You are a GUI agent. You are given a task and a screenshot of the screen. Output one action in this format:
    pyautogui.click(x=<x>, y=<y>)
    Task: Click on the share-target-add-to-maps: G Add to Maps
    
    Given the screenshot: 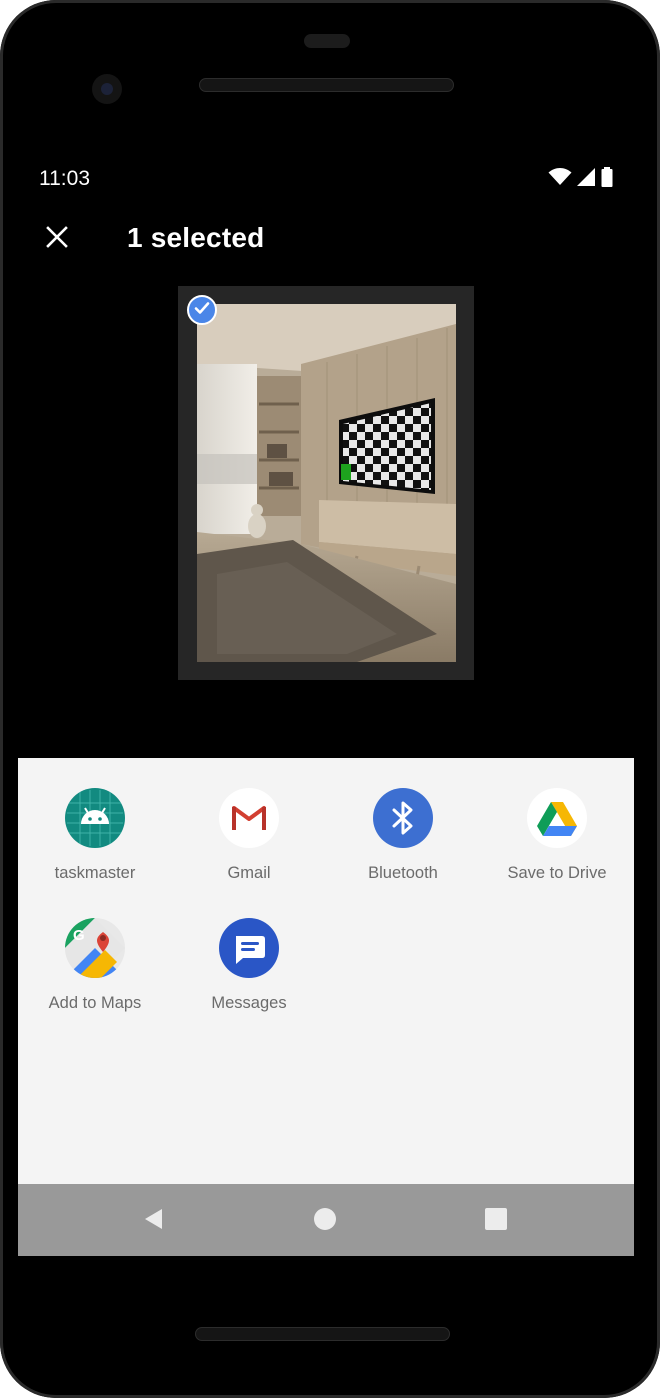 What is the action you would take?
    pyautogui.click(x=95, y=950)
    